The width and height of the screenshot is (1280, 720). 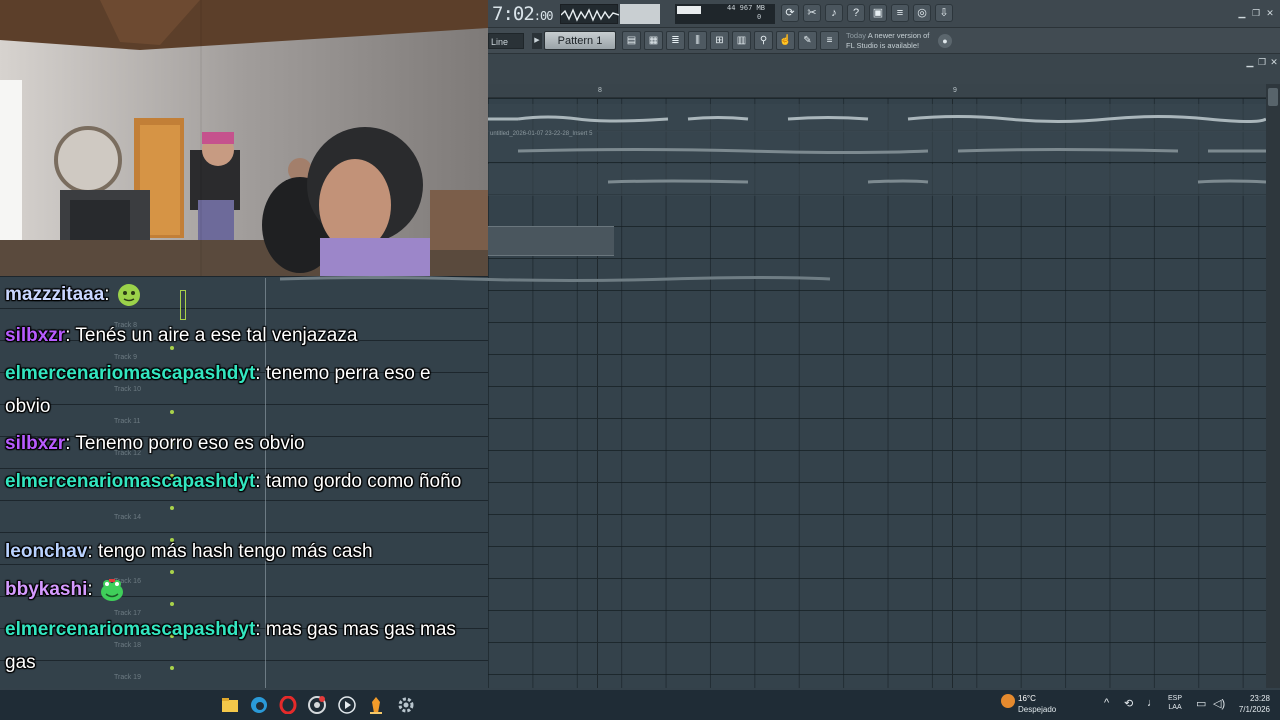 What do you see at coordinates (235, 551) in the screenshot?
I see `chat-text: tengo más hash tengo más cash` at bounding box center [235, 551].